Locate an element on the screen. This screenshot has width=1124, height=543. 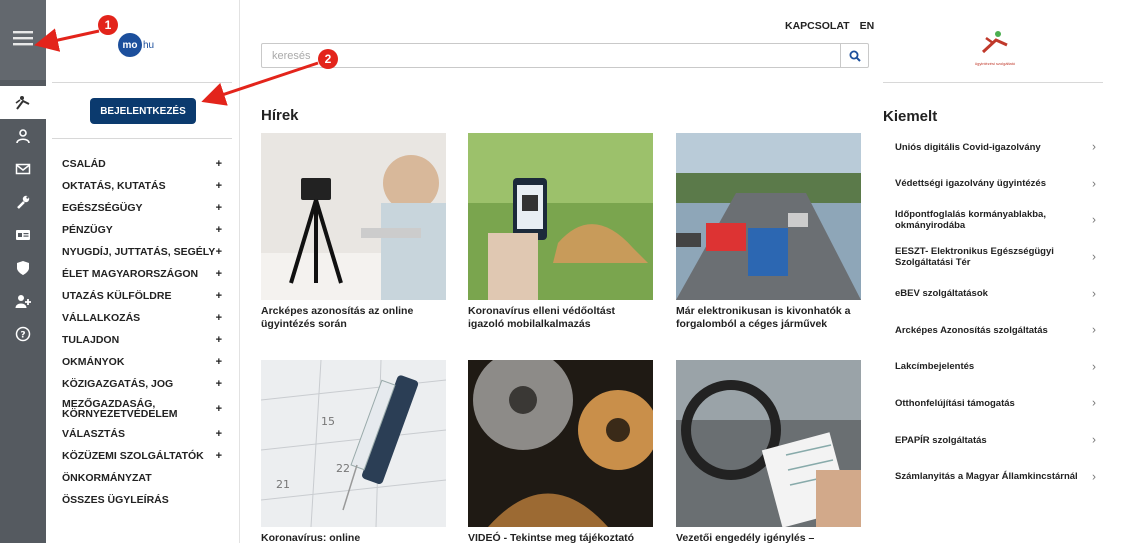
sidebar-category: UTAZÁS KÜLFÖLDRE + is located at coordinates (142, 296).